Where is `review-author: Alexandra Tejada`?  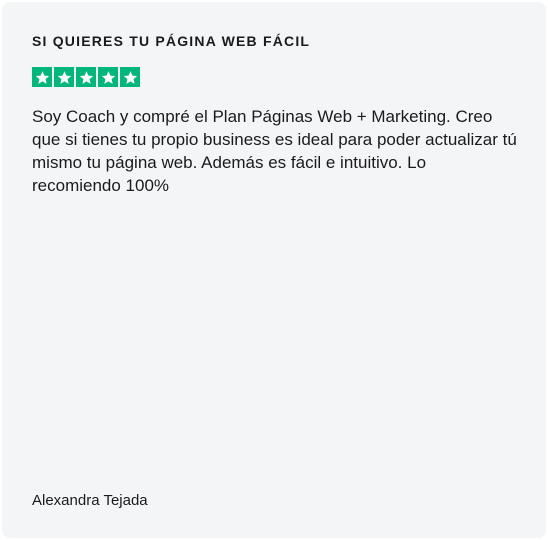
review-author: Alexandra Tejada is located at coordinates (90, 500).